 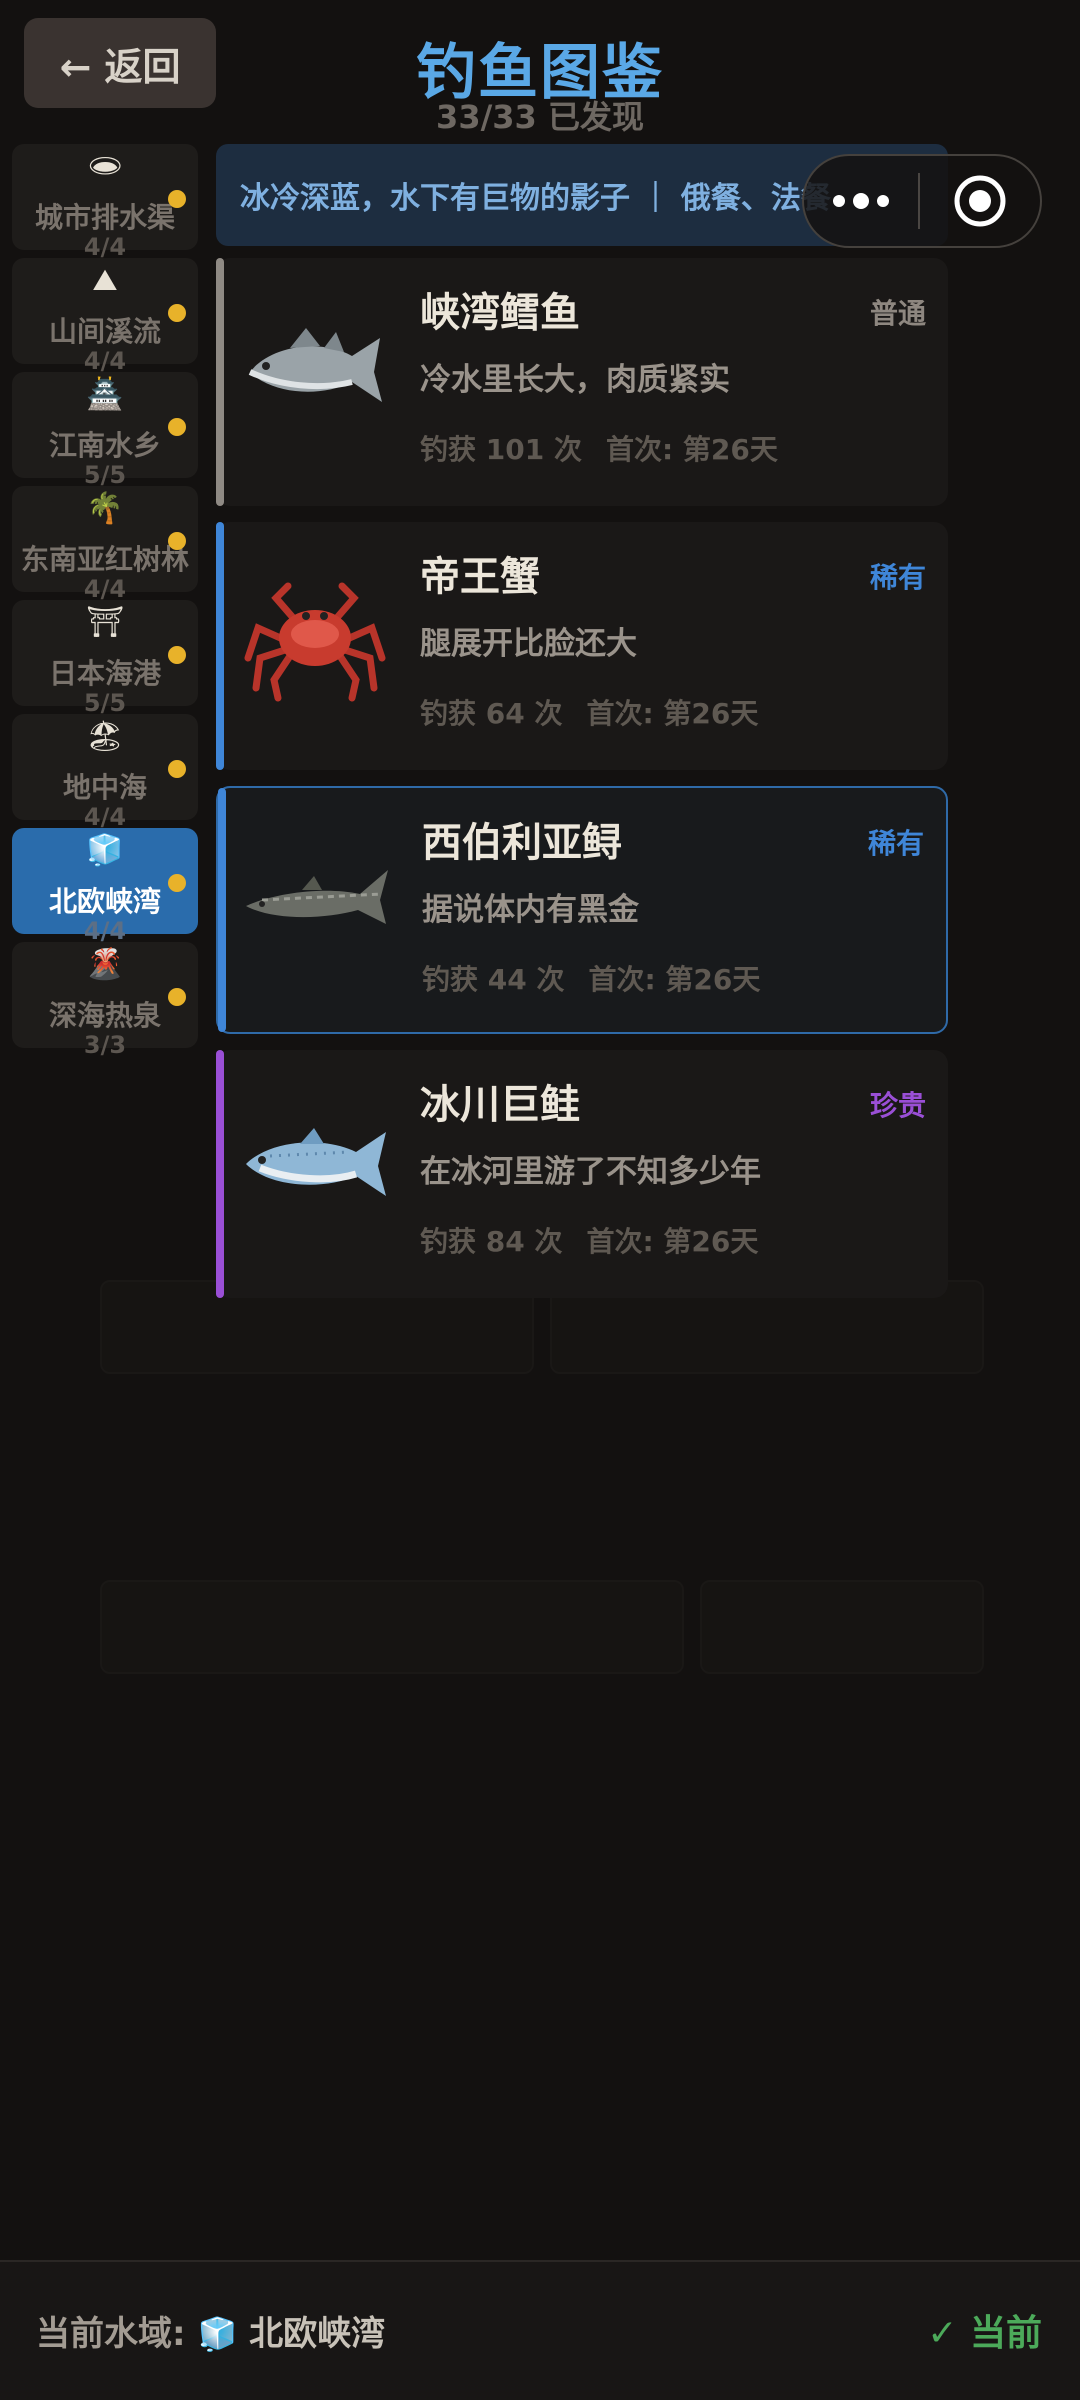 I want to click on sidebar-item-count: 3/3, so click(x=105, y=1045).